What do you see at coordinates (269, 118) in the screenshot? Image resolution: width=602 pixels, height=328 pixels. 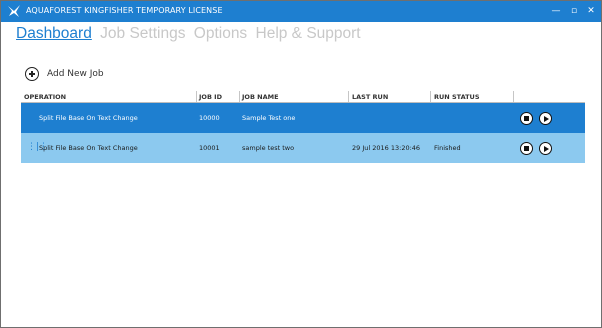 I see `cell-job-name: Sample Test one` at bounding box center [269, 118].